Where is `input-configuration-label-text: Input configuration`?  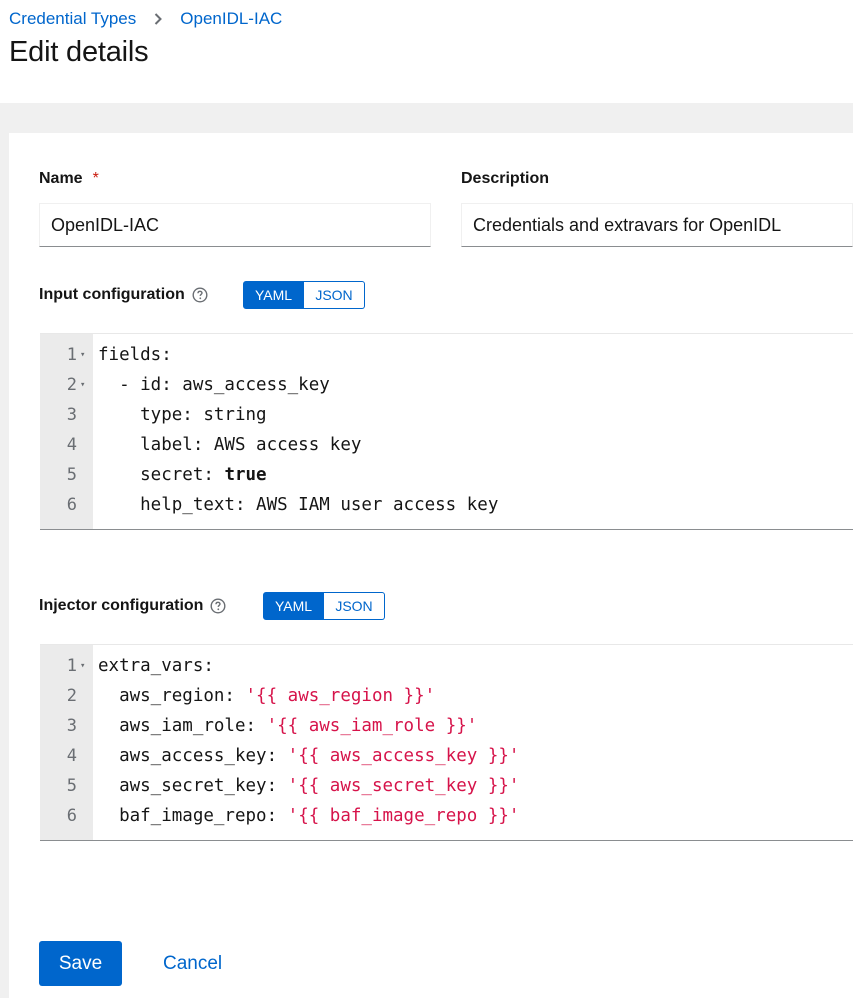 input-configuration-label-text: Input configuration is located at coordinates (112, 294).